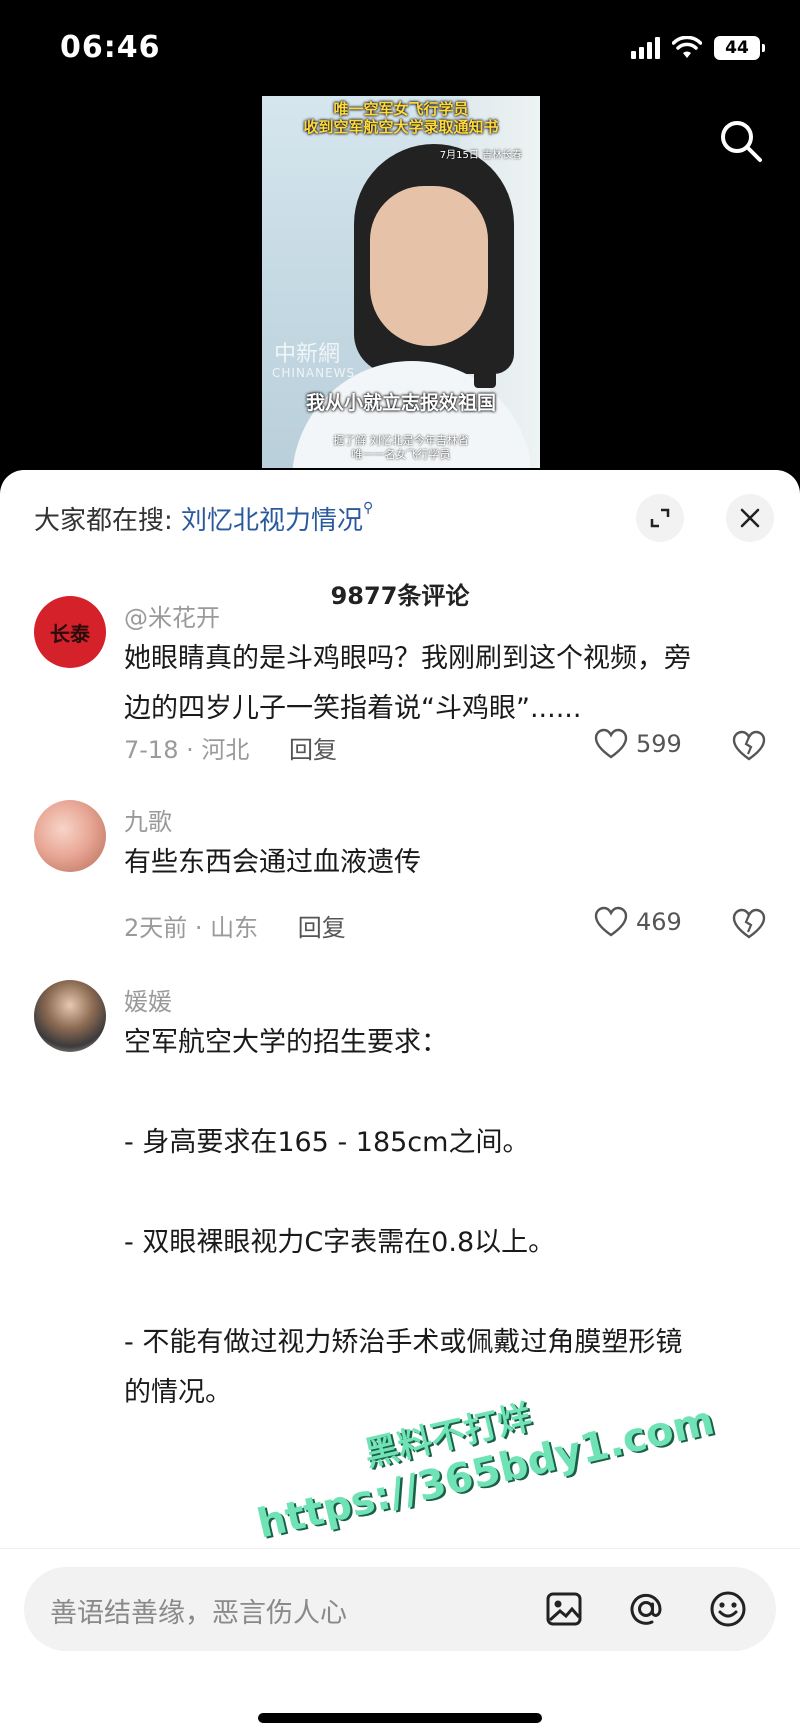  Describe the element at coordinates (401, 127) in the screenshot. I see `video-title-line: 收到空军航空大学录取通知书` at that location.